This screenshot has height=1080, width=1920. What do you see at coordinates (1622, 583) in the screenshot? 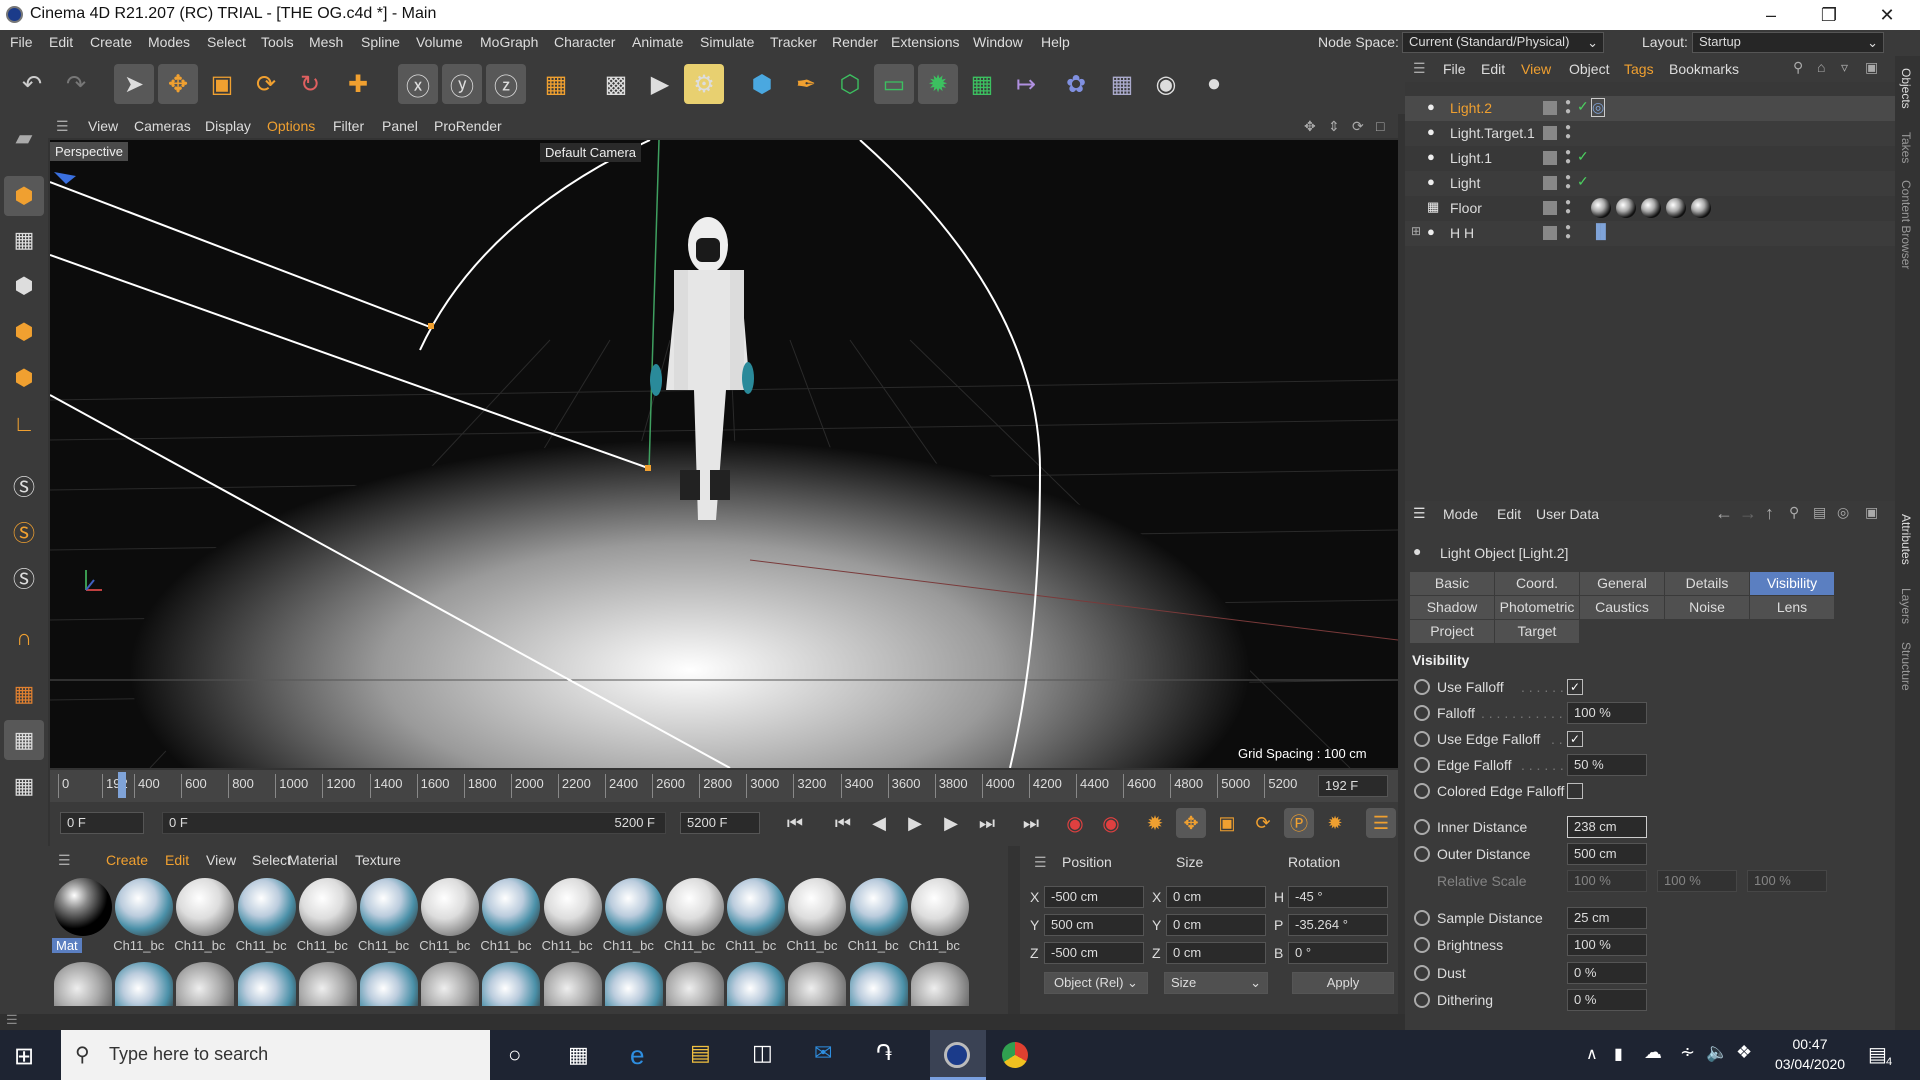
I see `tab-general: General` at bounding box center [1622, 583].